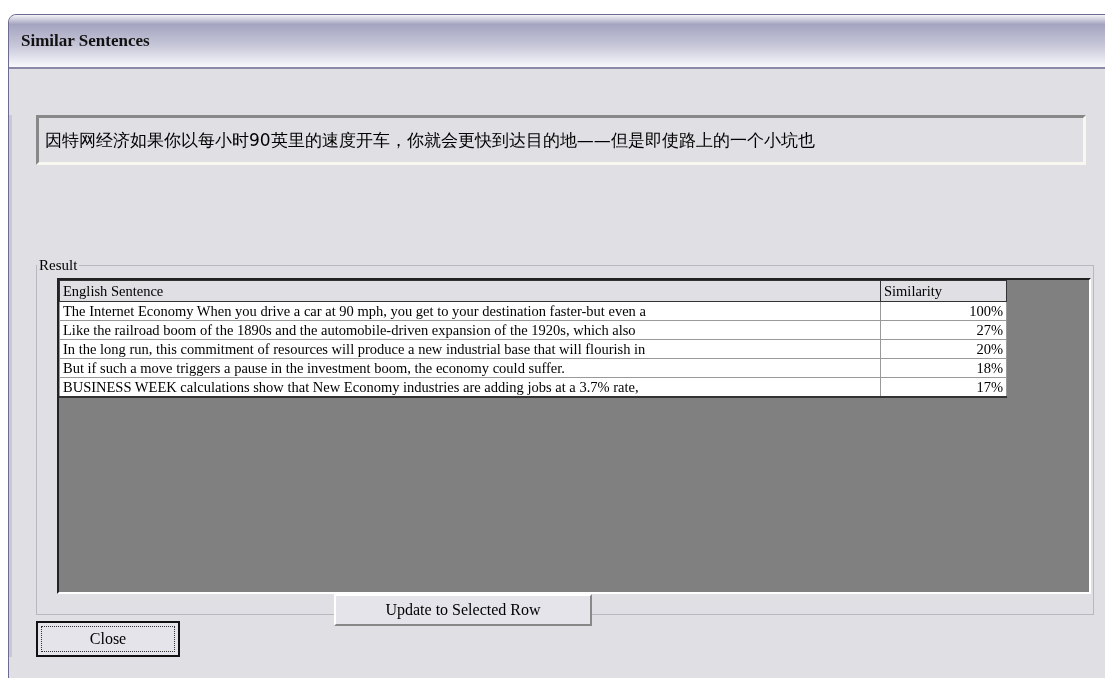 This screenshot has height=678, width=1105. Describe the element at coordinates (943, 368) in the screenshot. I see `table-cell: 18%` at that location.